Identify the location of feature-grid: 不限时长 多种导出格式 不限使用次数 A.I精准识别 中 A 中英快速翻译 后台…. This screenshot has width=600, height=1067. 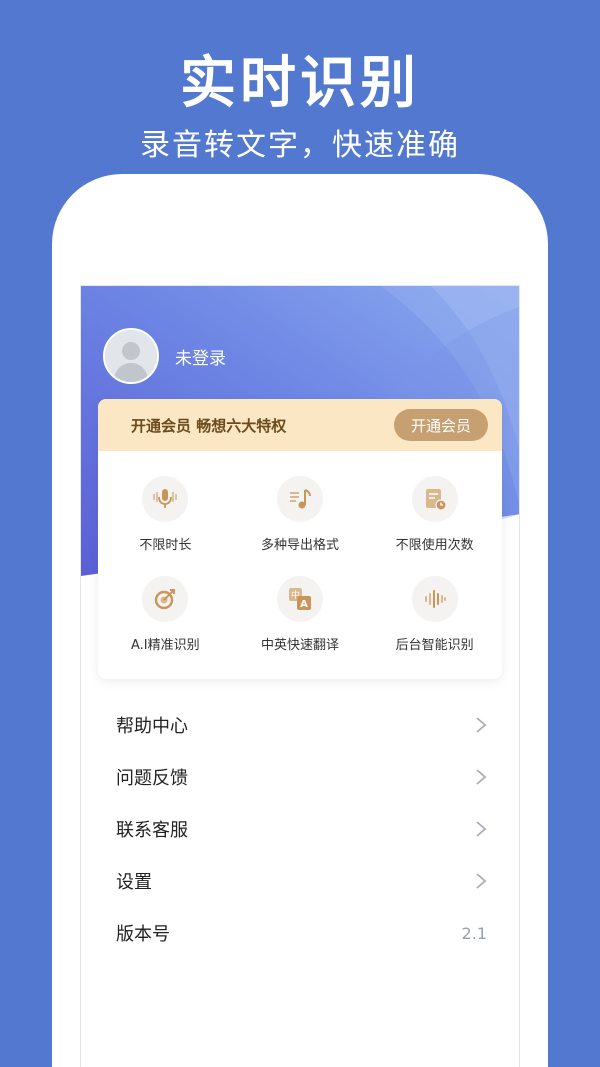
(300, 563).